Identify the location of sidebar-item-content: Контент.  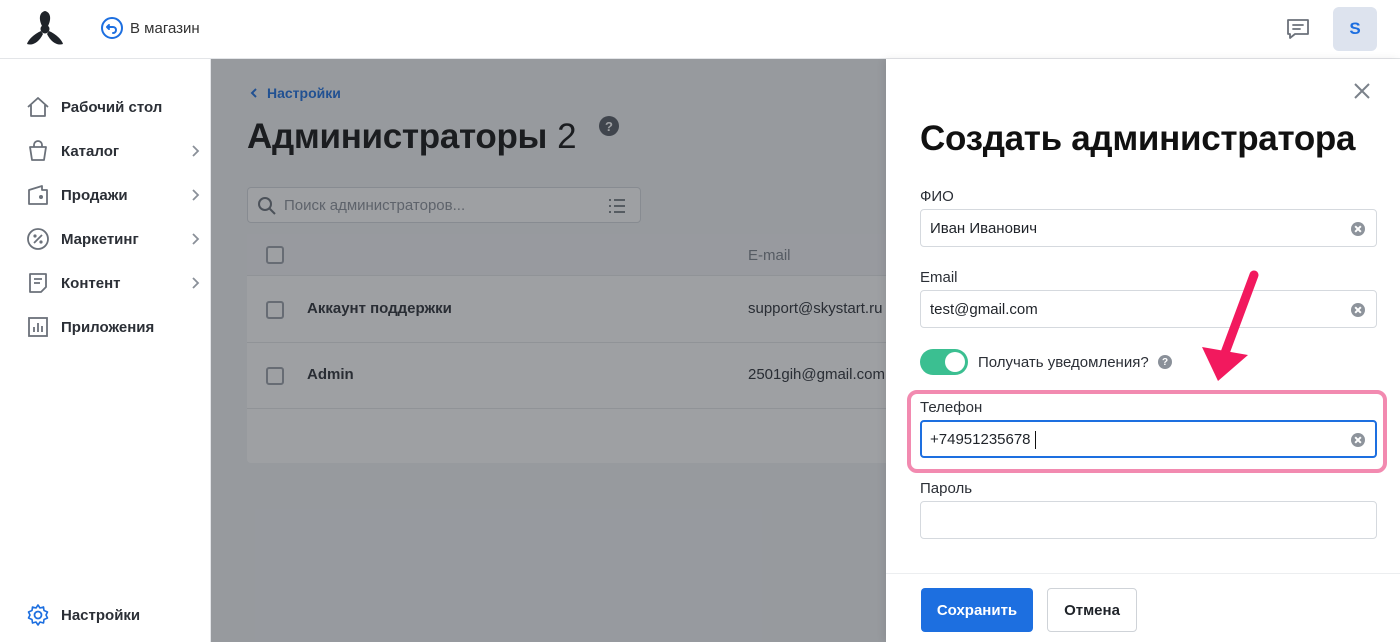
(113, 283).